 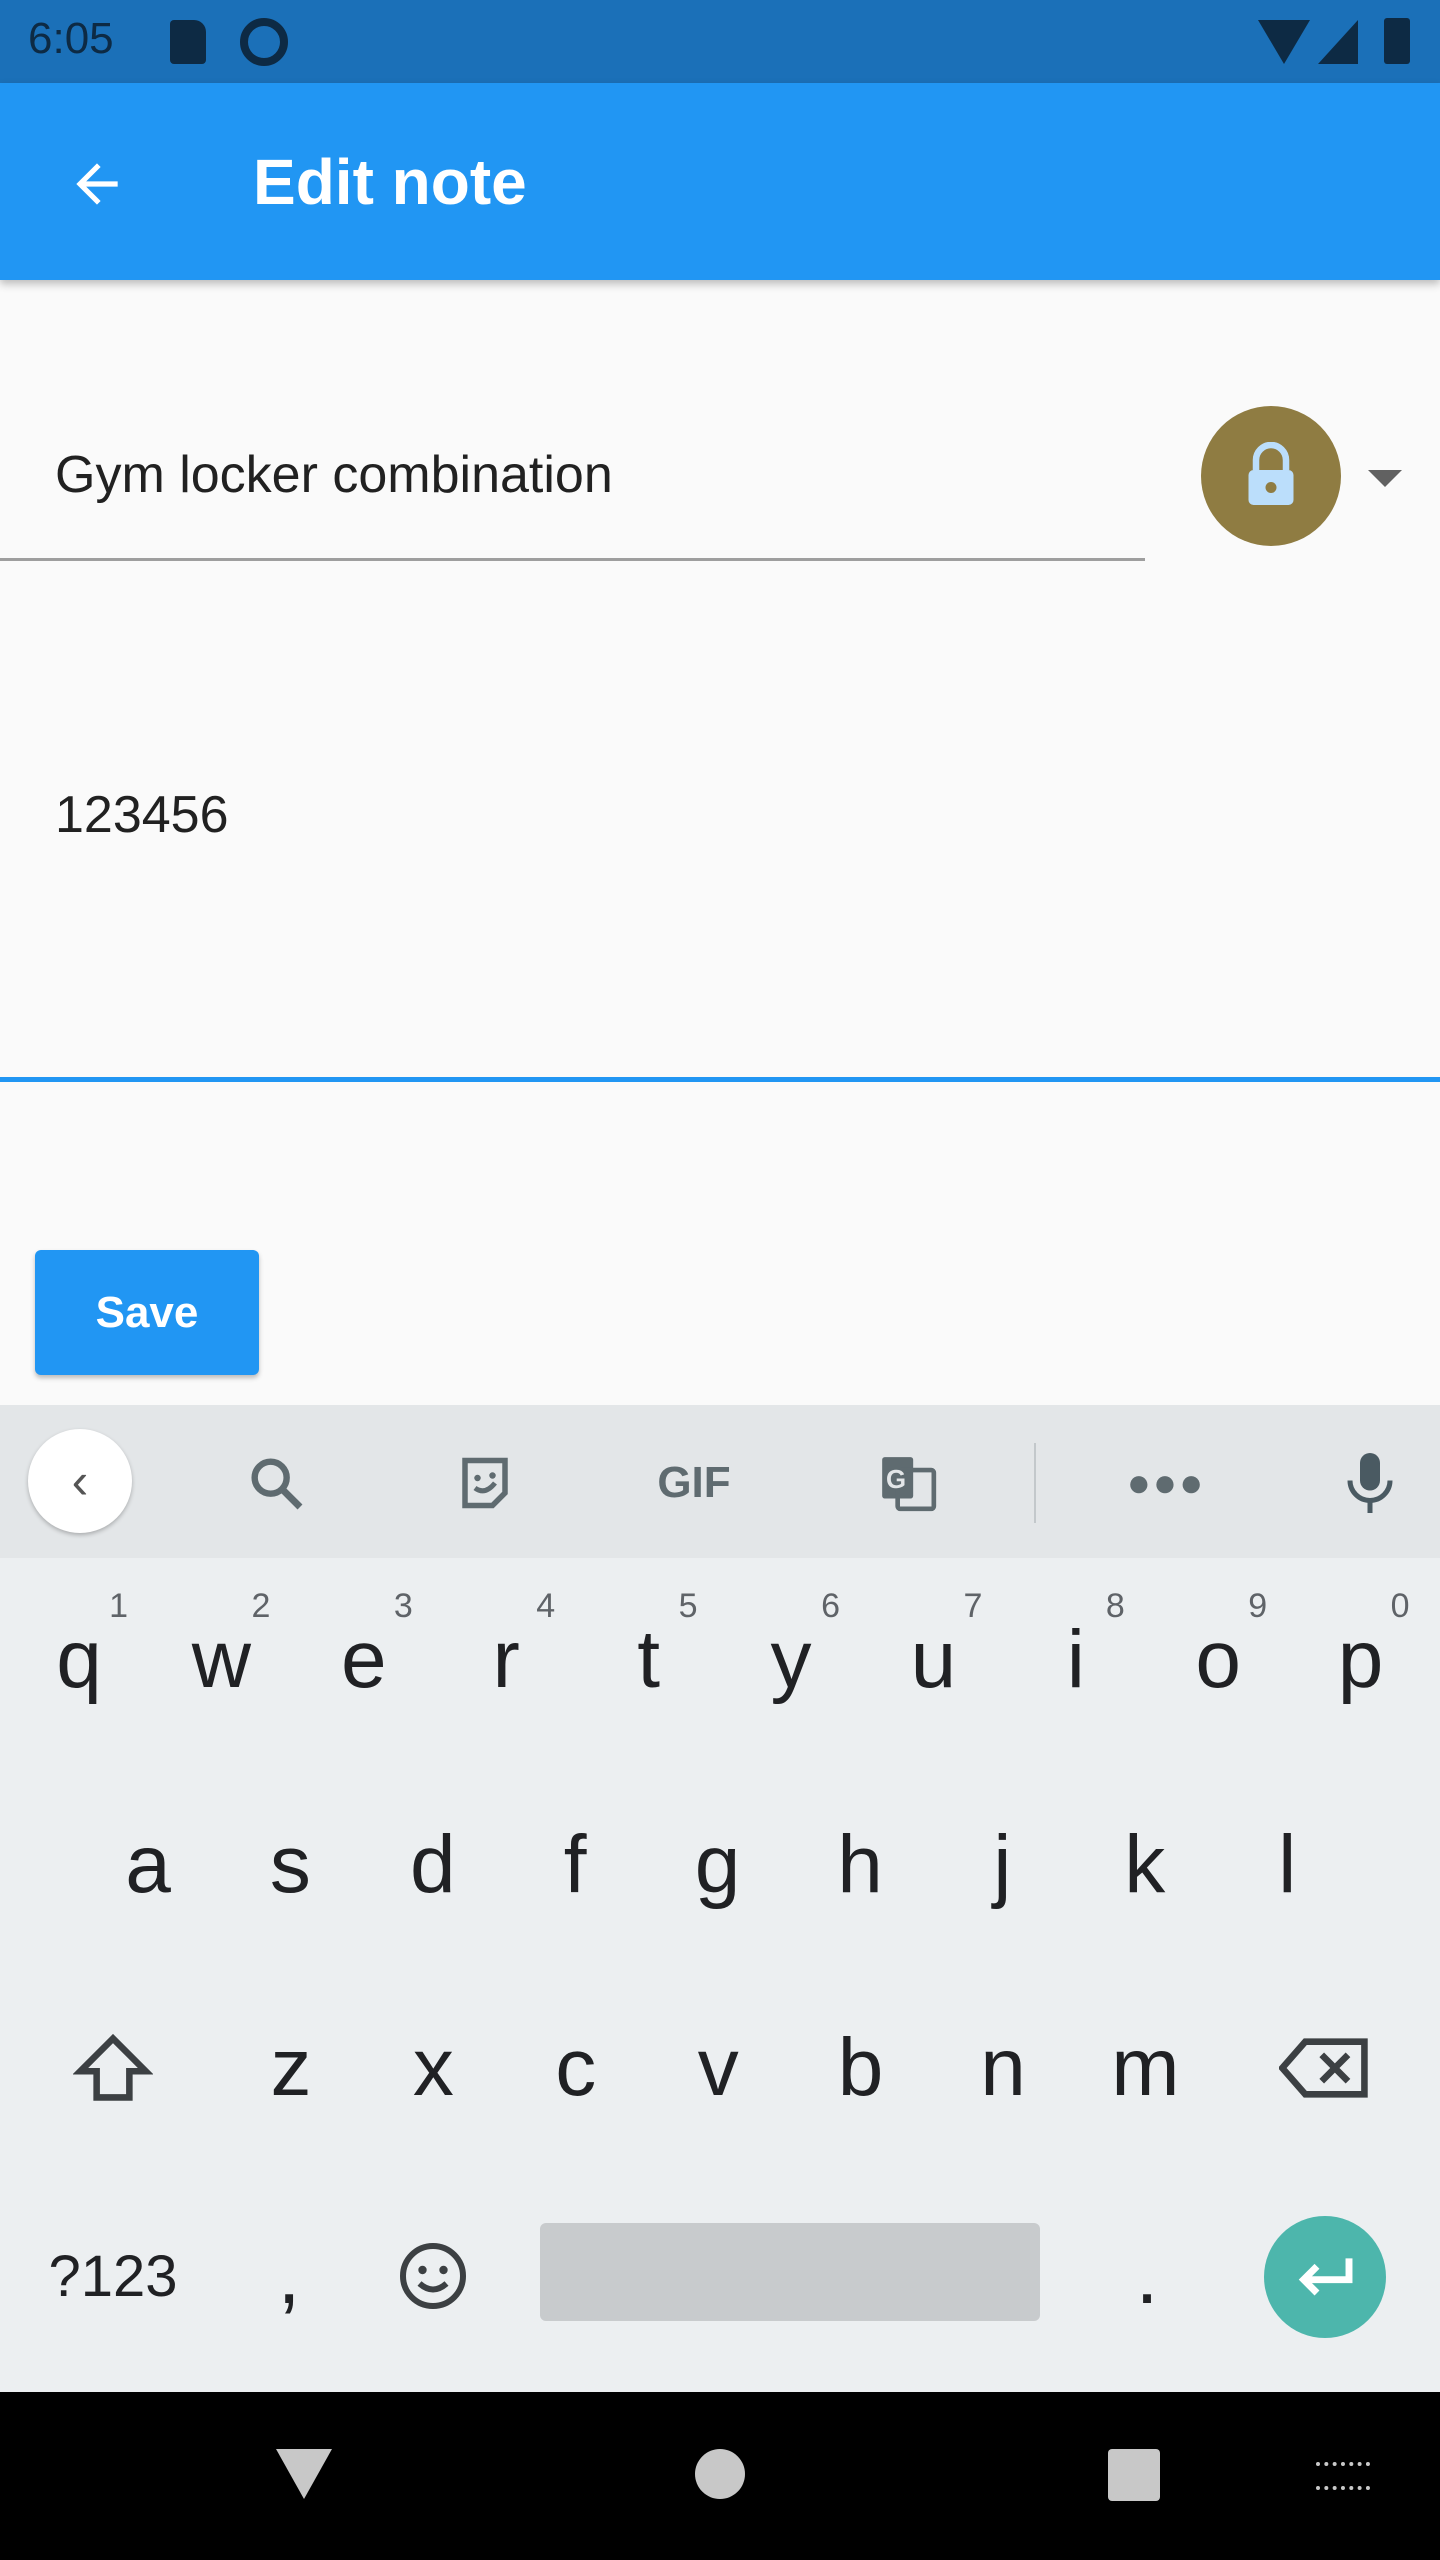 What do you see at coordinates (688, 1606) in the screenshot?
I see `key-hint: 5` at bounding box center [688, 1606].